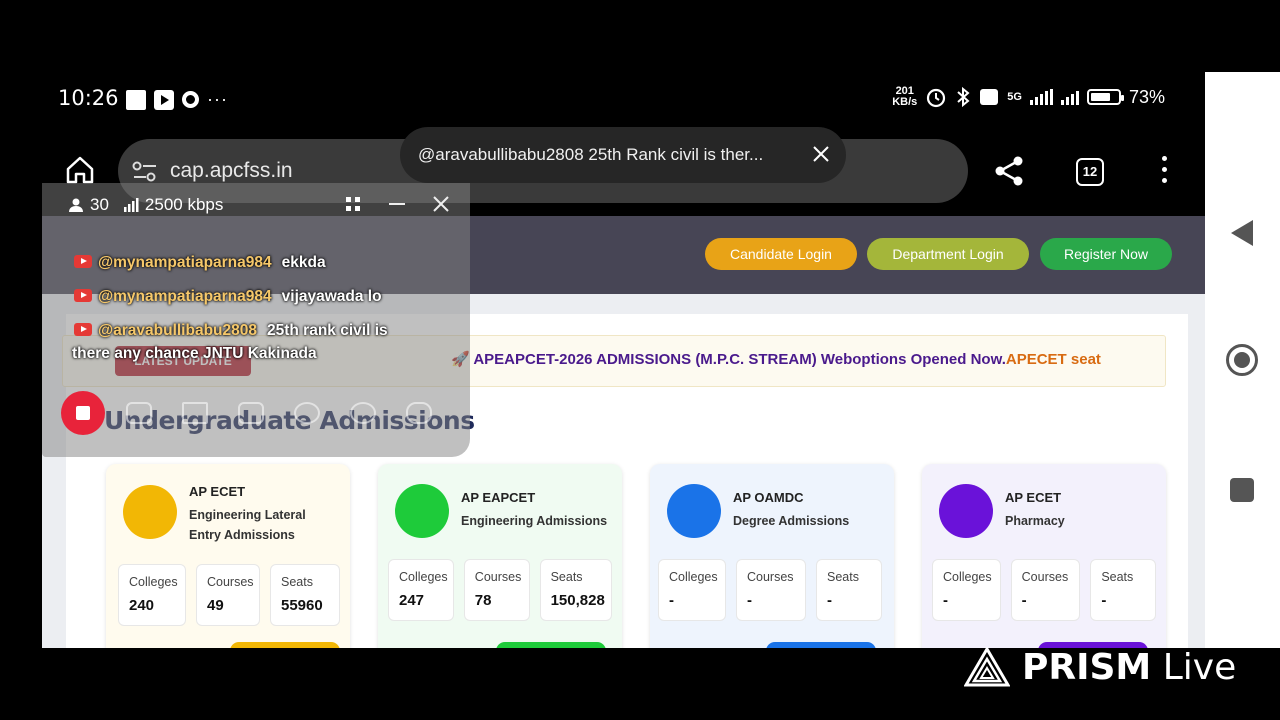 This screenshot has width=1280, height=720. I want to click on program-name: AP EAPCET, so click(498, 497).